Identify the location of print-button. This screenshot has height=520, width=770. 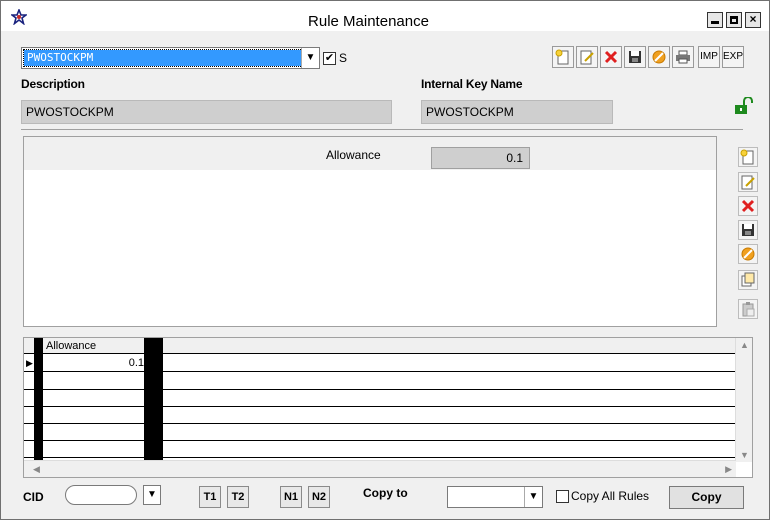
(683, 57).